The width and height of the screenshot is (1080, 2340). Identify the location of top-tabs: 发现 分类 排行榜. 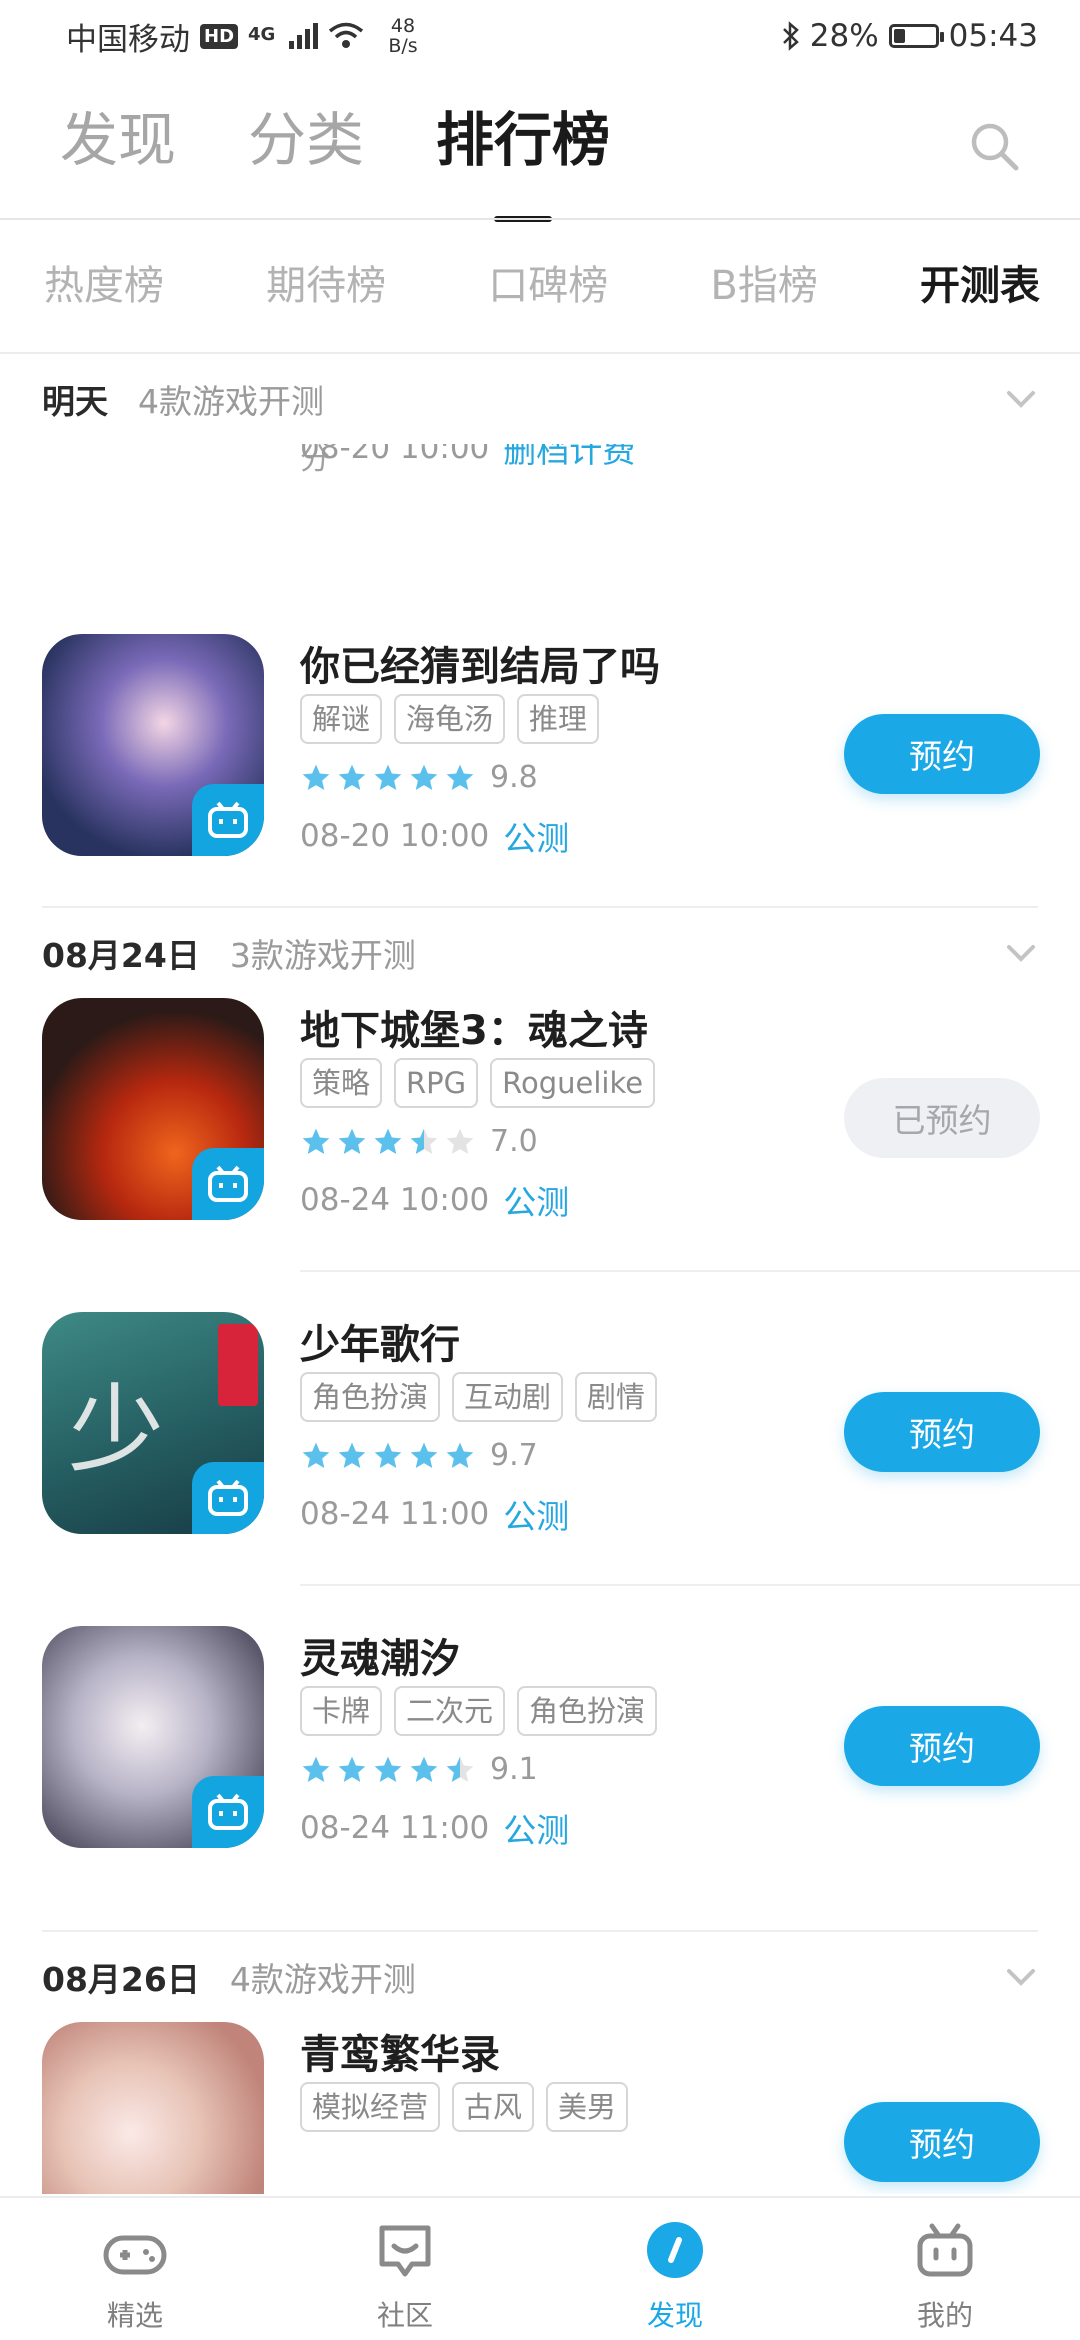
(371, 140).